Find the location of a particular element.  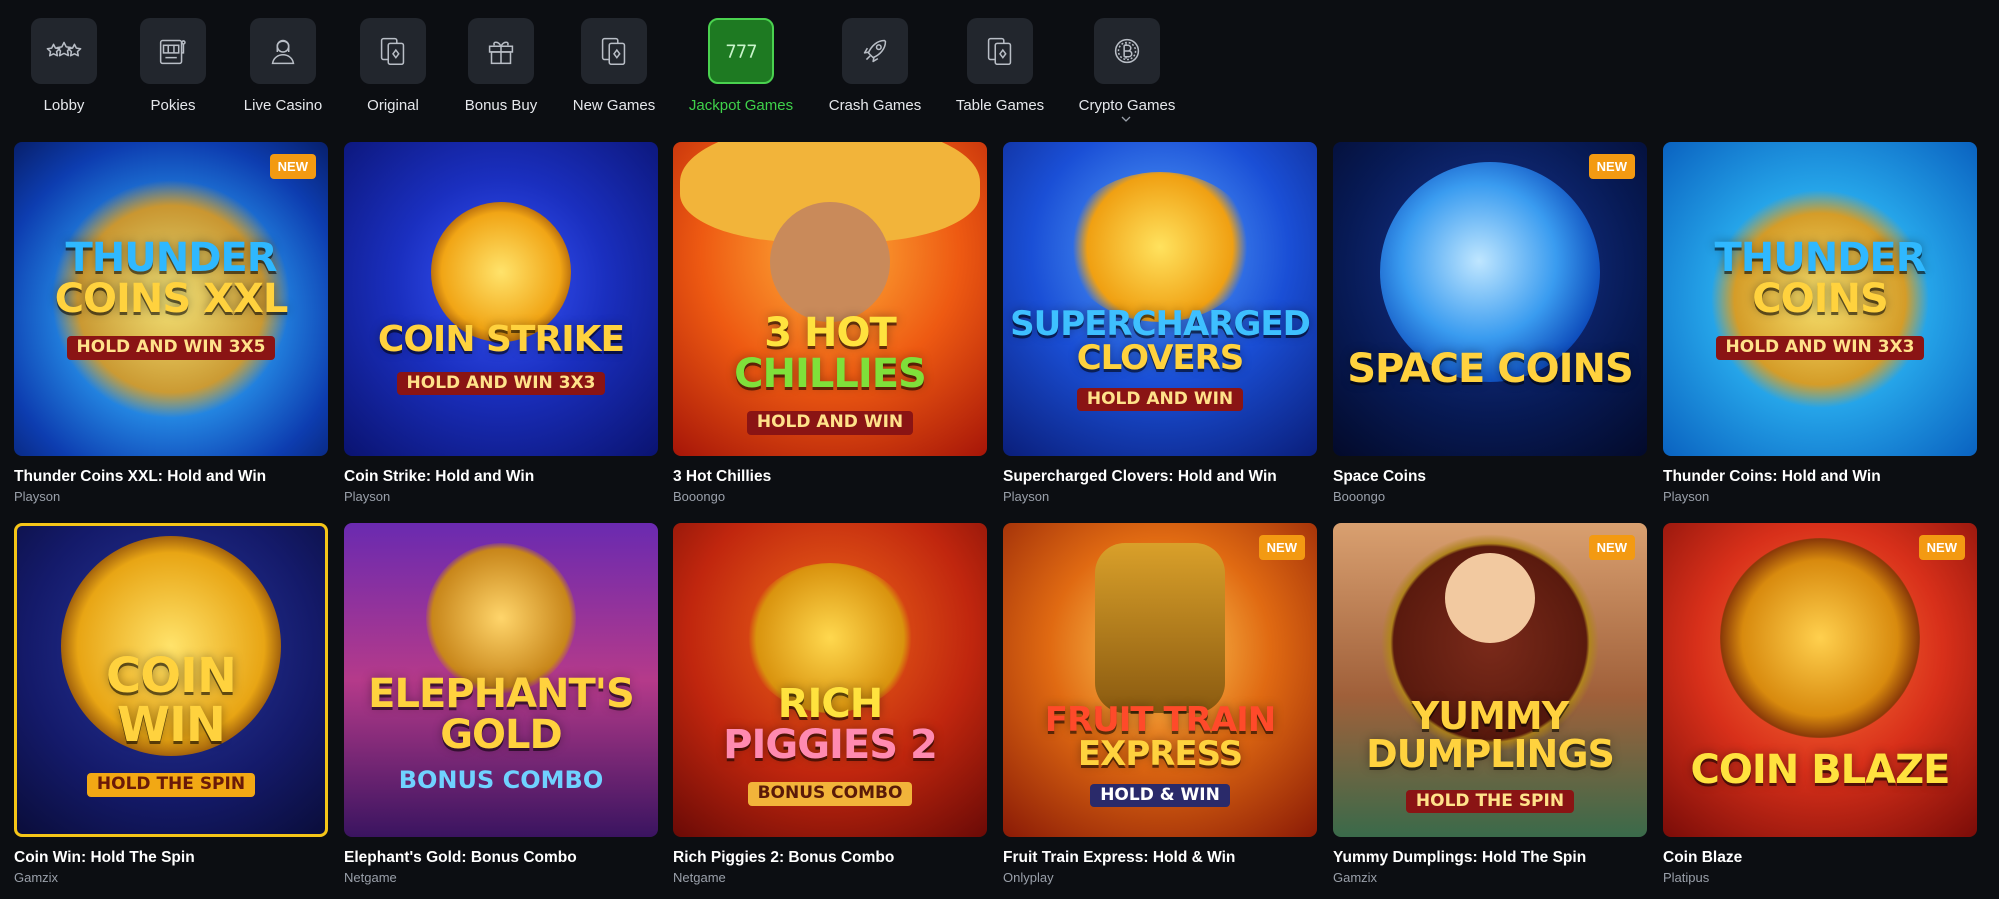

art-line: WIN is located at coordinates (171, 724).